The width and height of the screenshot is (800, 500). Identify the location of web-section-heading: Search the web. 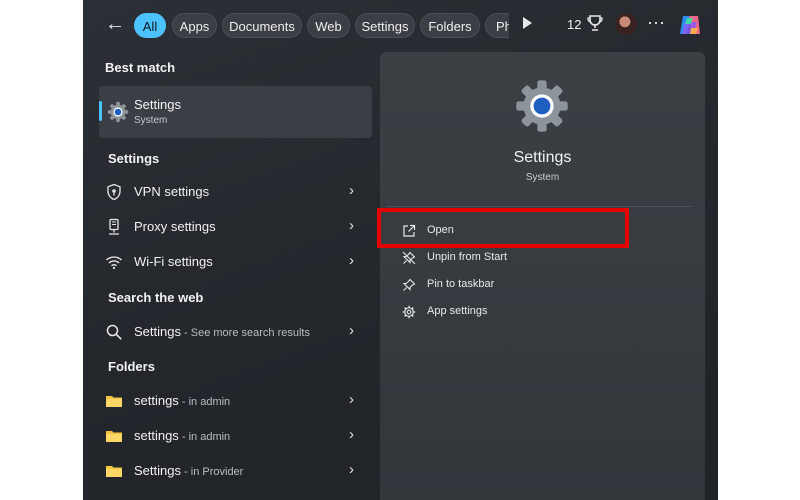
(156, 297).